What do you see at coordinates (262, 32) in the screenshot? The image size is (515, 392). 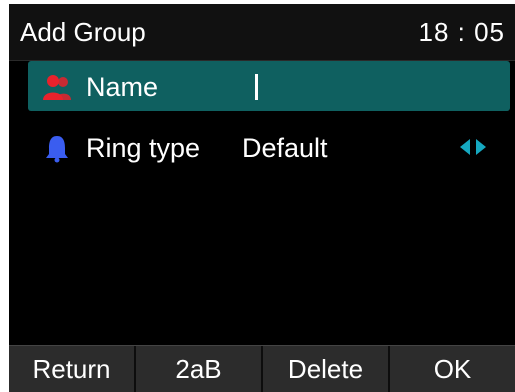 I see `title-bar: Add Group 18 : 05` at bounding box center [262, 32].